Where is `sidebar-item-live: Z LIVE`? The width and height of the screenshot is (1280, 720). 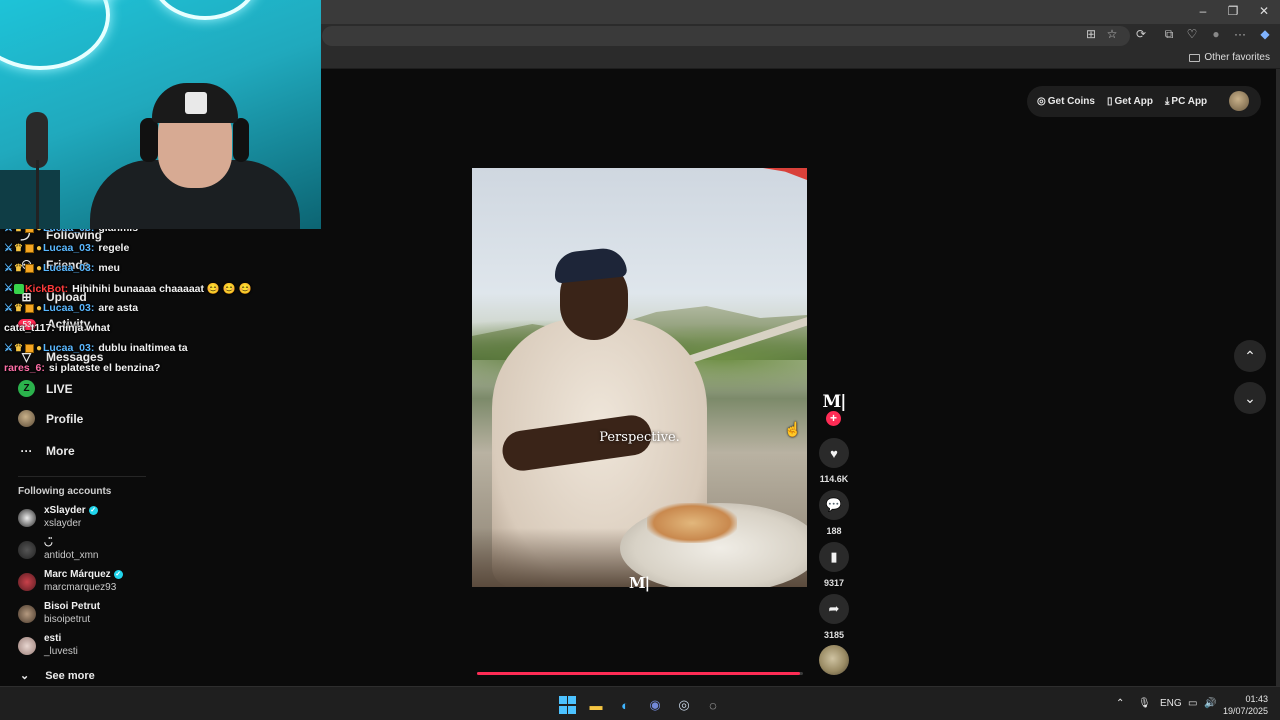 sidebar-item-live: Z LIVE is located at coordinates (45, 388).